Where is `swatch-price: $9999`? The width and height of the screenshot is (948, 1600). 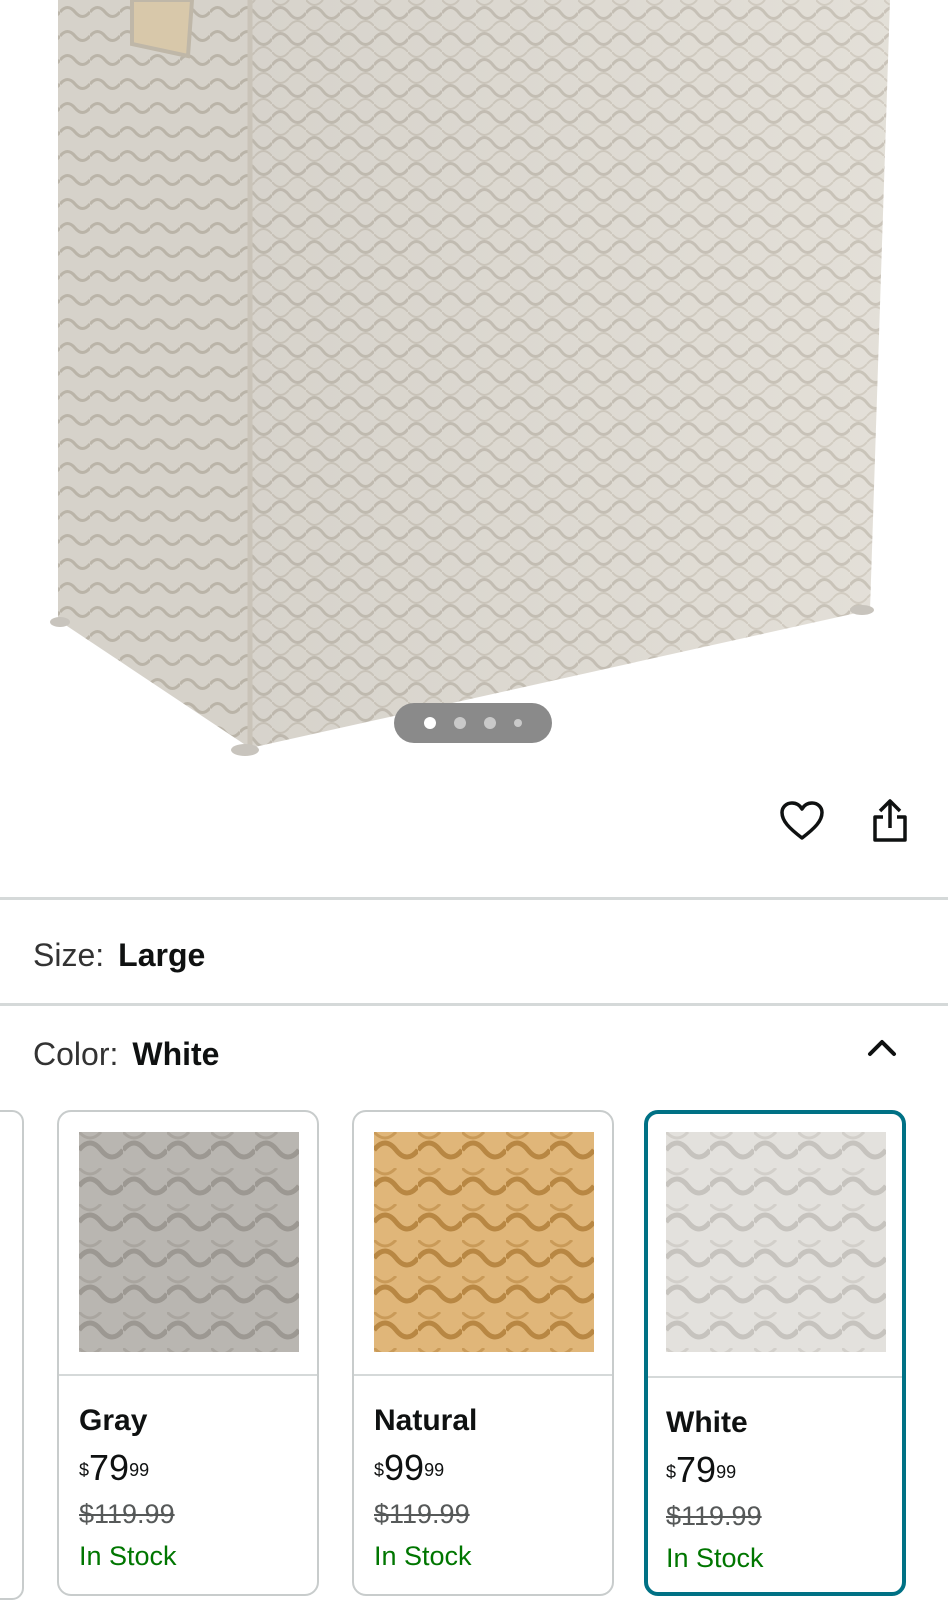
swatch-price: $9999 is located at coordinates (488, 1468).